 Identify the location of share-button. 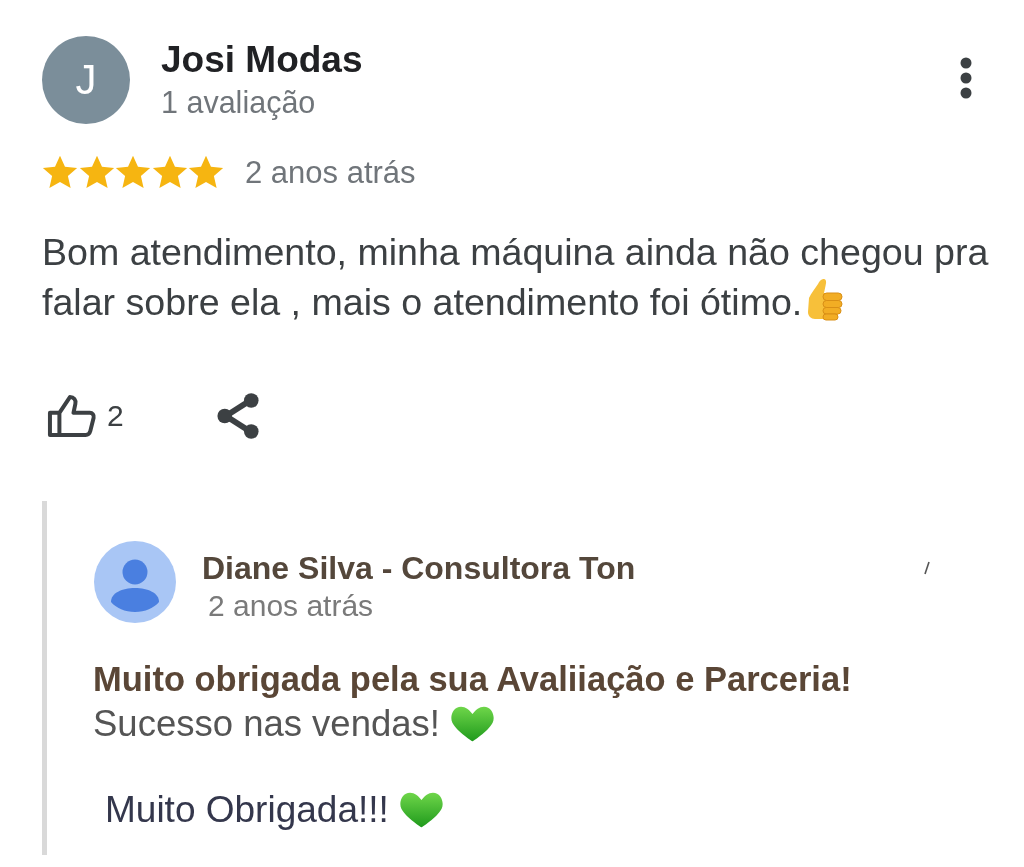
(237, 415).